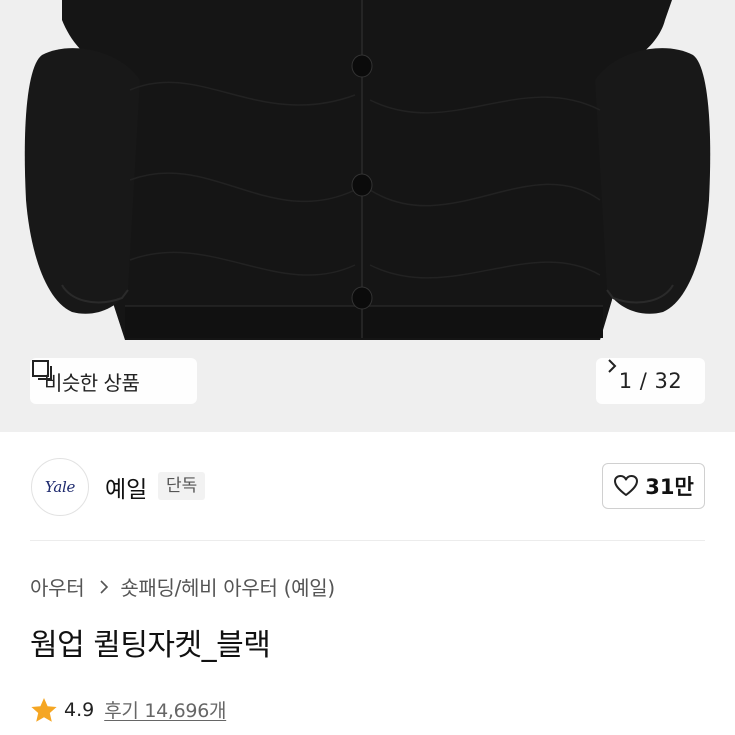 Image resolution: width=735 pixels, height=735 pixels. Describe the element at coordinates (367, 540) in the screenshot. I see `section-divider` at that location.